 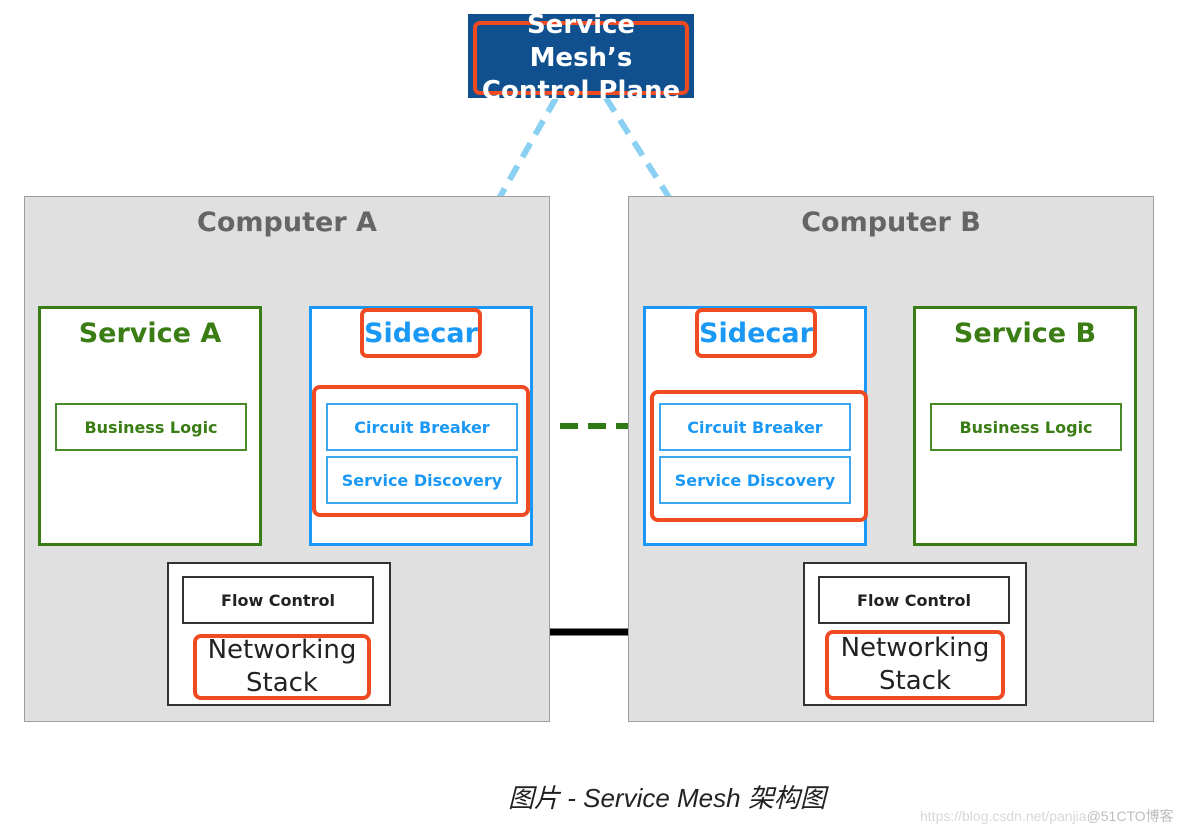 I want to click on networking-stack-a-title: Networking Stack, so click(x=282, y=667).